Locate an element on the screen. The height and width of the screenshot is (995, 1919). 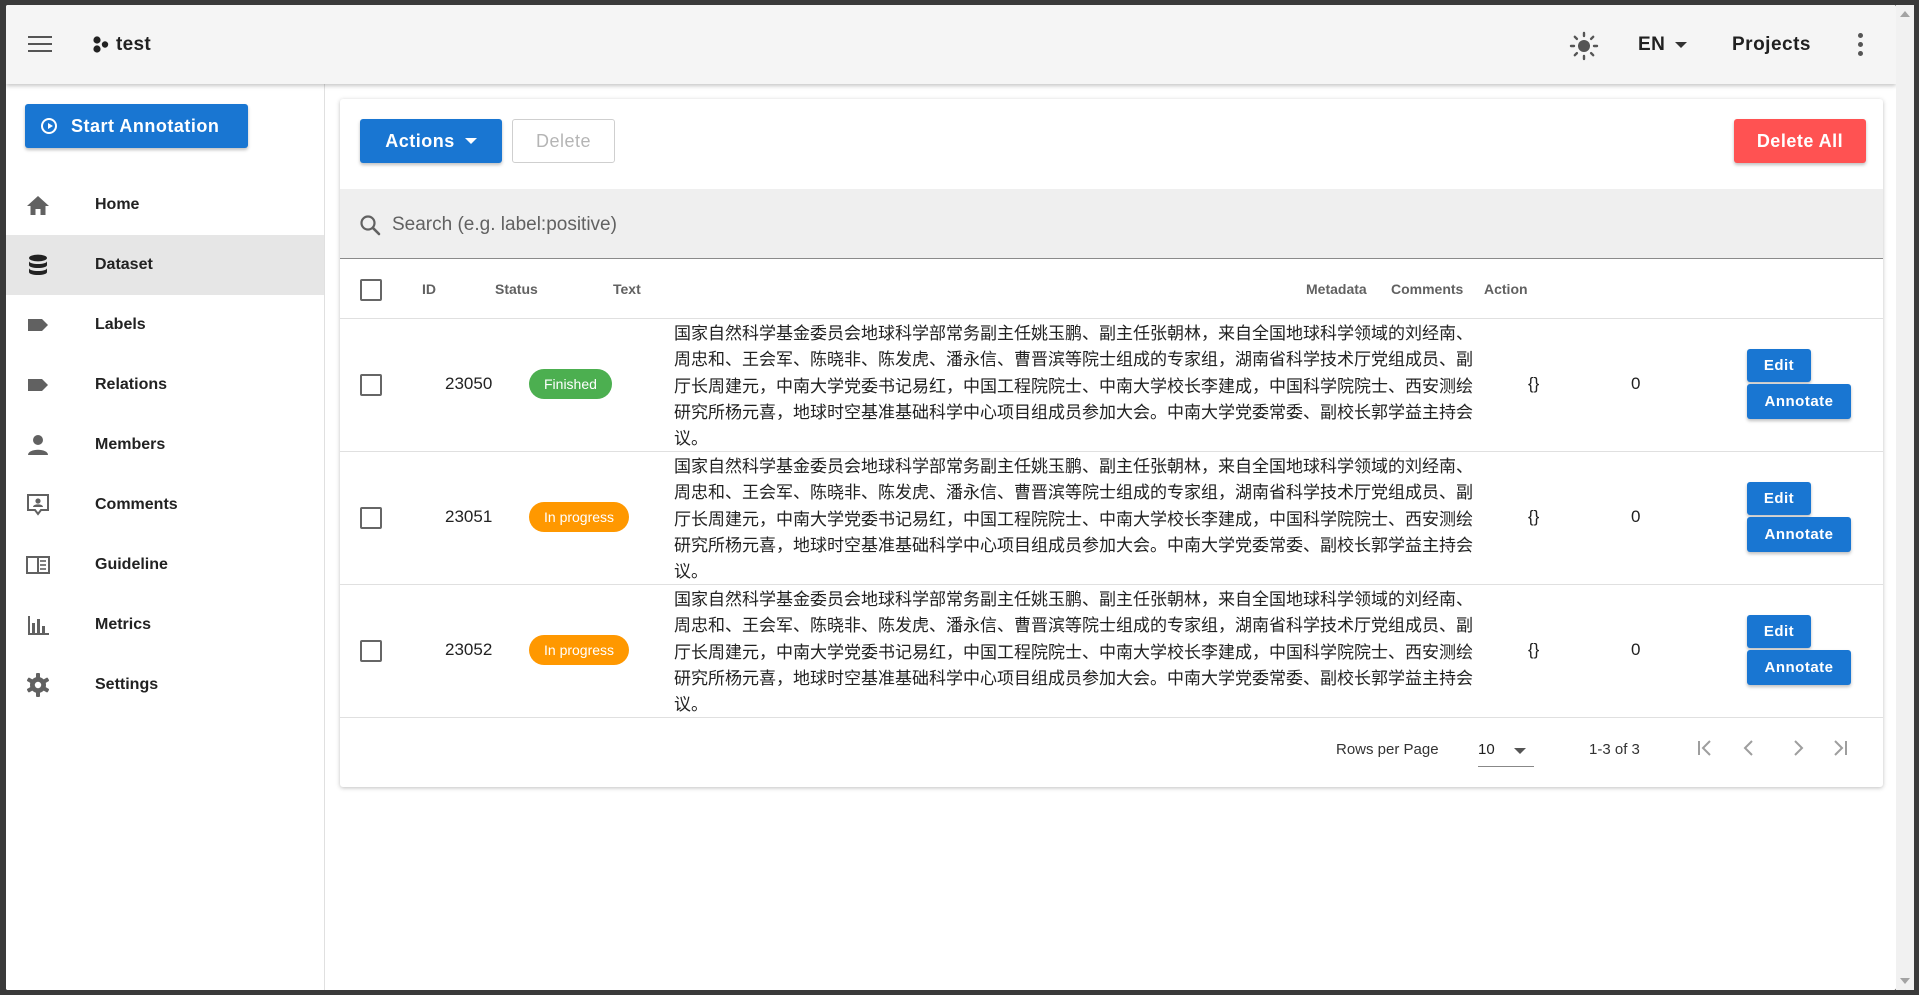
rows-per-page-label: Rows per Page is located at coordinates (1387, 749).